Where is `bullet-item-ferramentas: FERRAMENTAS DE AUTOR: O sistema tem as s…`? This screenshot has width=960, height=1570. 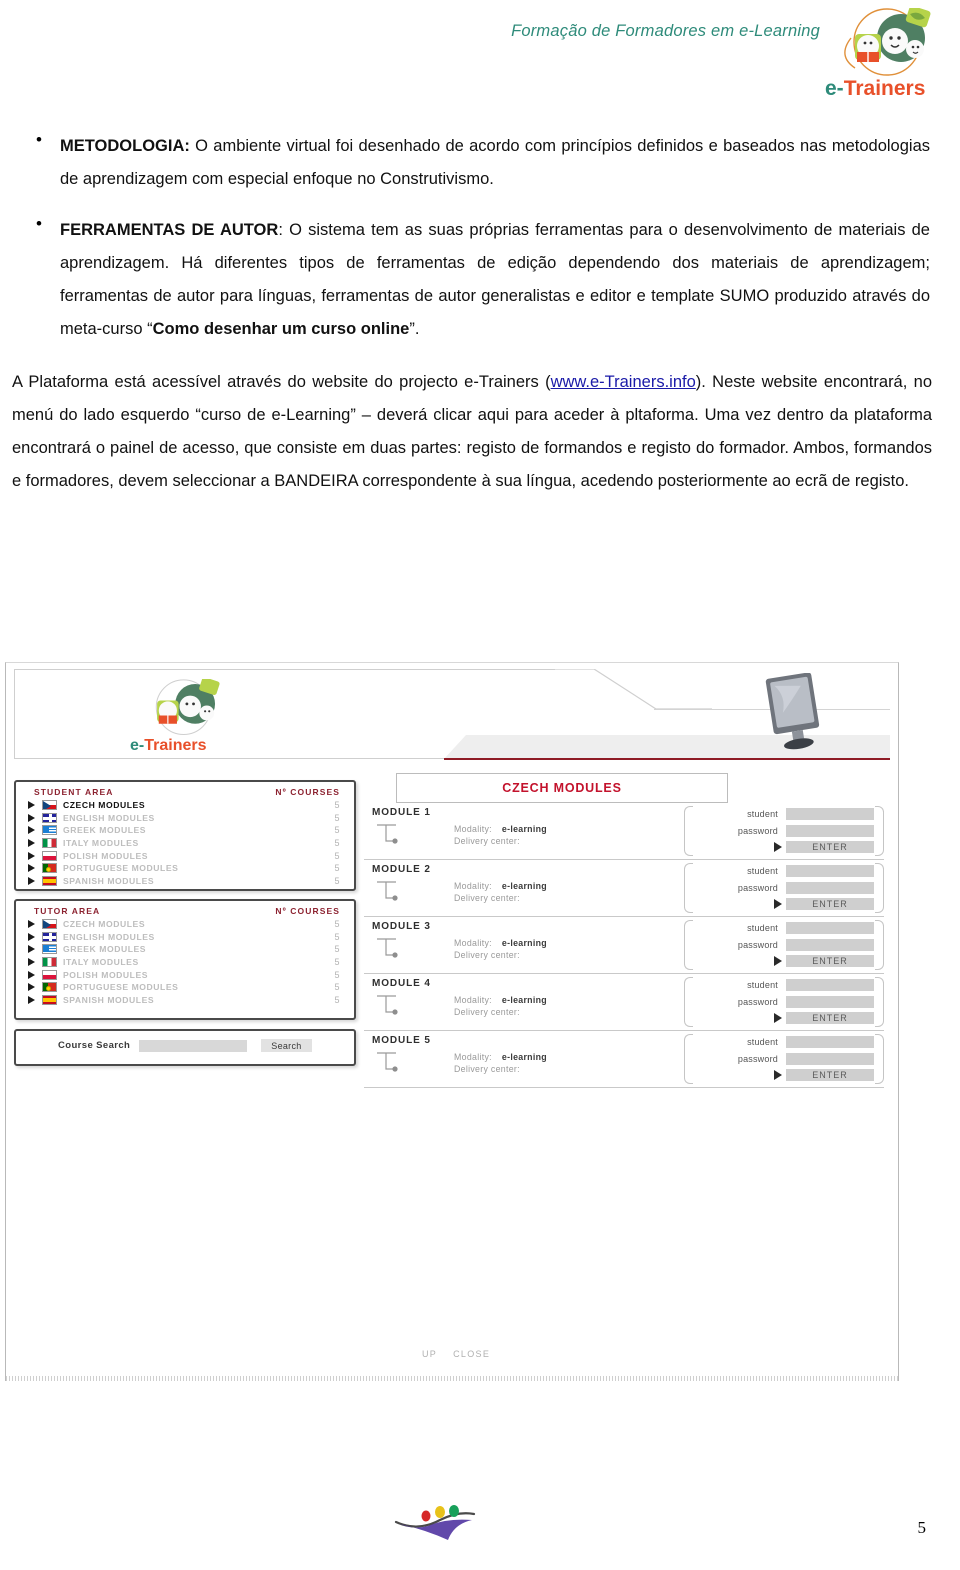
bullet-item-ferramentas: FERRAMENTAS DE AUTOR: O sistema tem as s… is located at coordinates (483, 280).